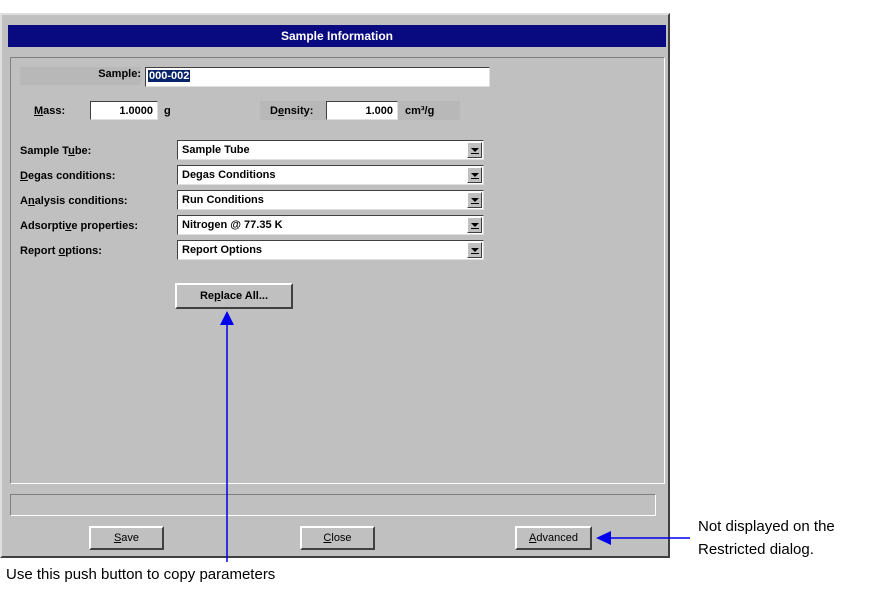 The image size is (894, 591). Describe the element at coordinates (766, 526) in the screenshot. I see `advanced-note-line1: Not displayed on the` at that location.